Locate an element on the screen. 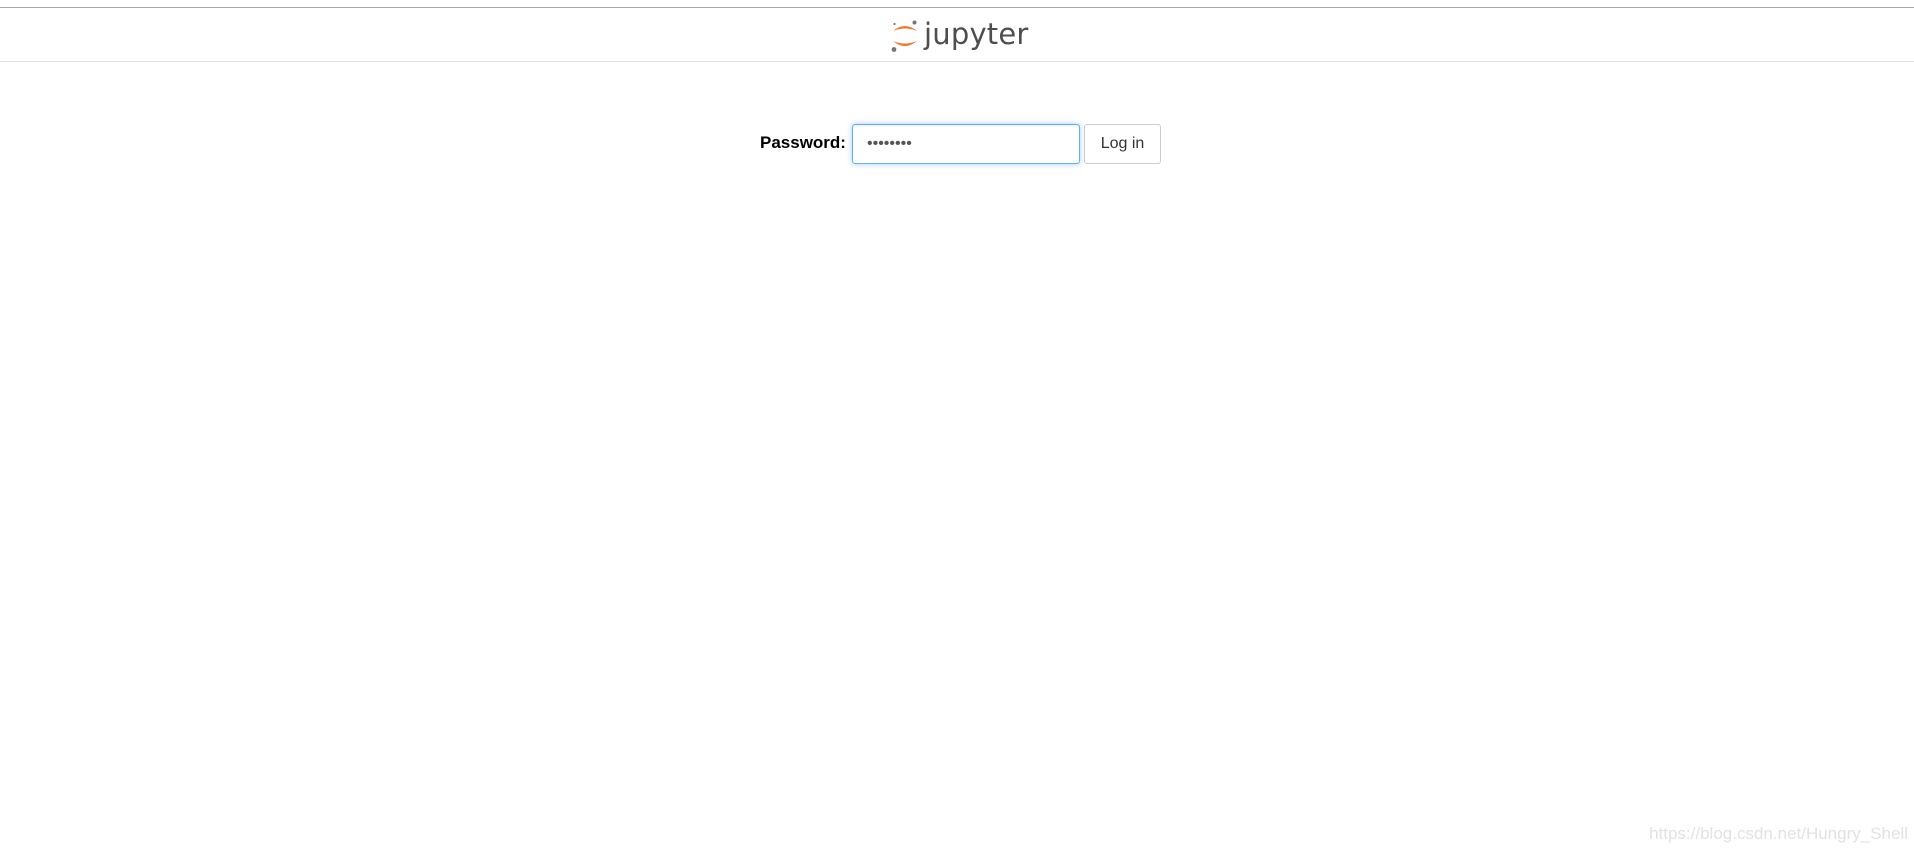 The width and height of the screenshot is (1914, 852). jupyter-logo-icon is located at coordinates (904, 36).